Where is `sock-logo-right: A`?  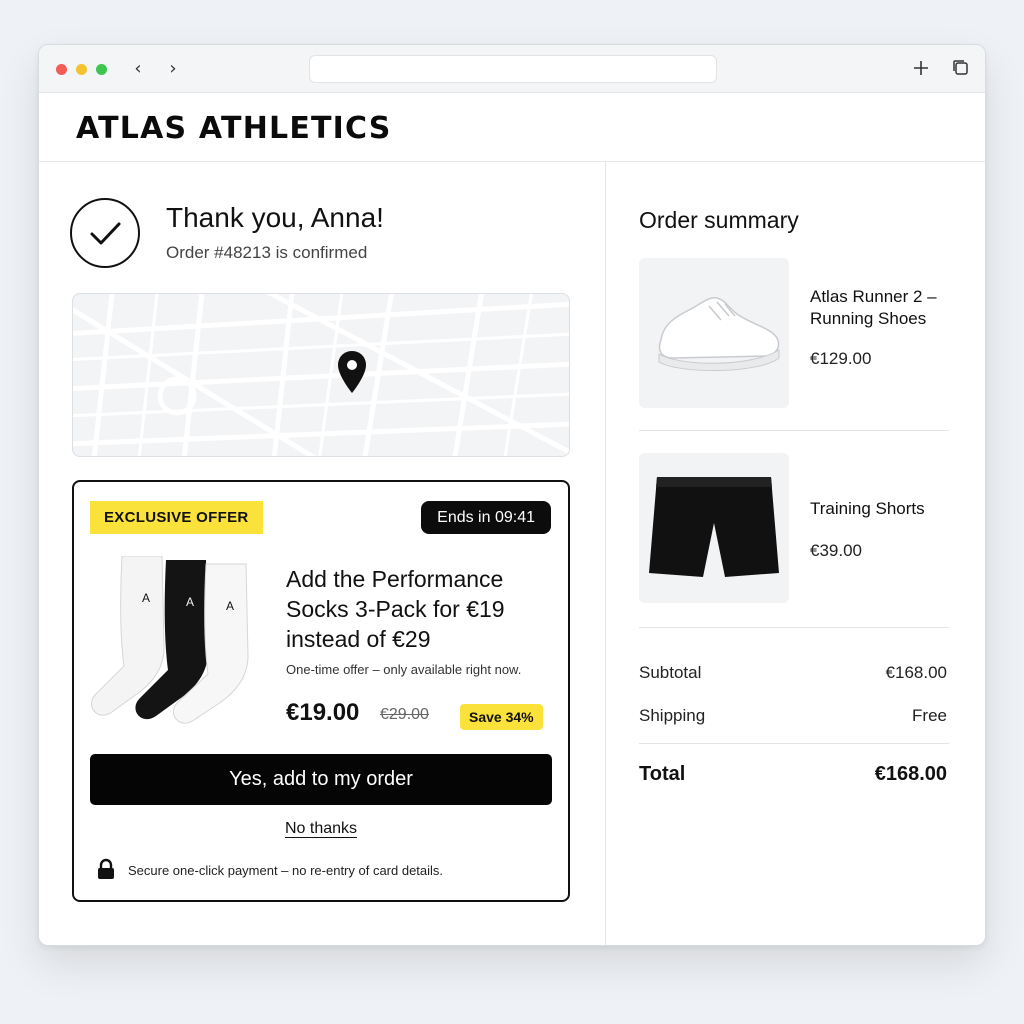 sock-logo-right: A is located at coordinates (230, 606).